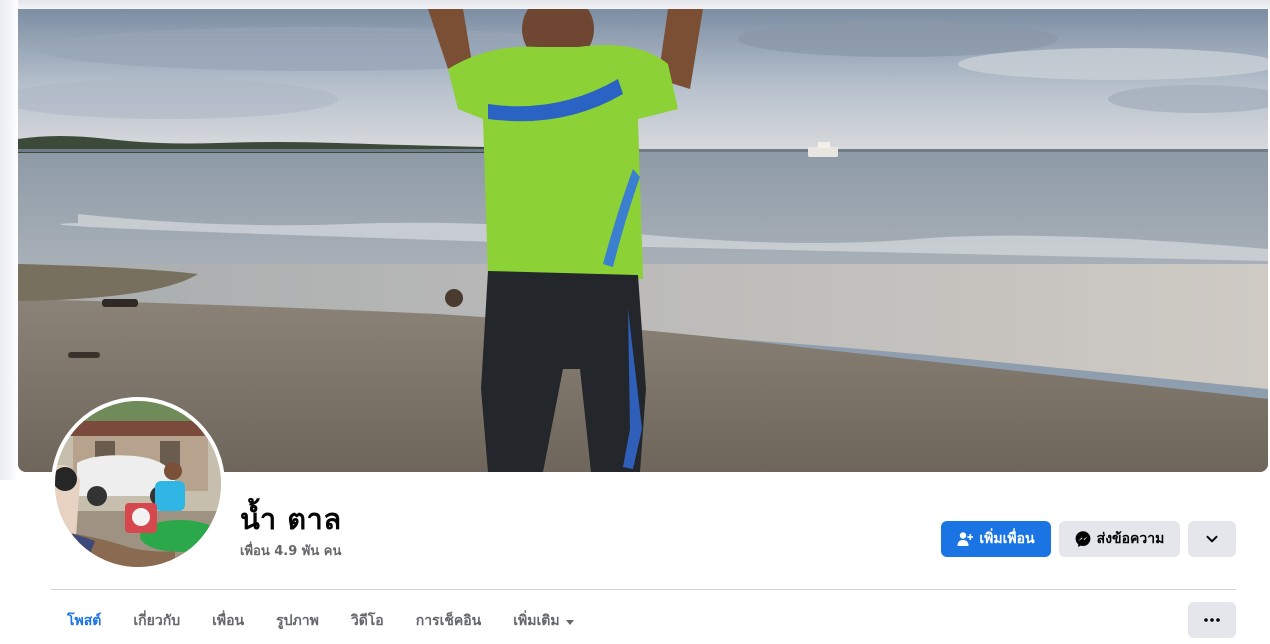  I want to click on person-plus-icon, so click(965, 539).